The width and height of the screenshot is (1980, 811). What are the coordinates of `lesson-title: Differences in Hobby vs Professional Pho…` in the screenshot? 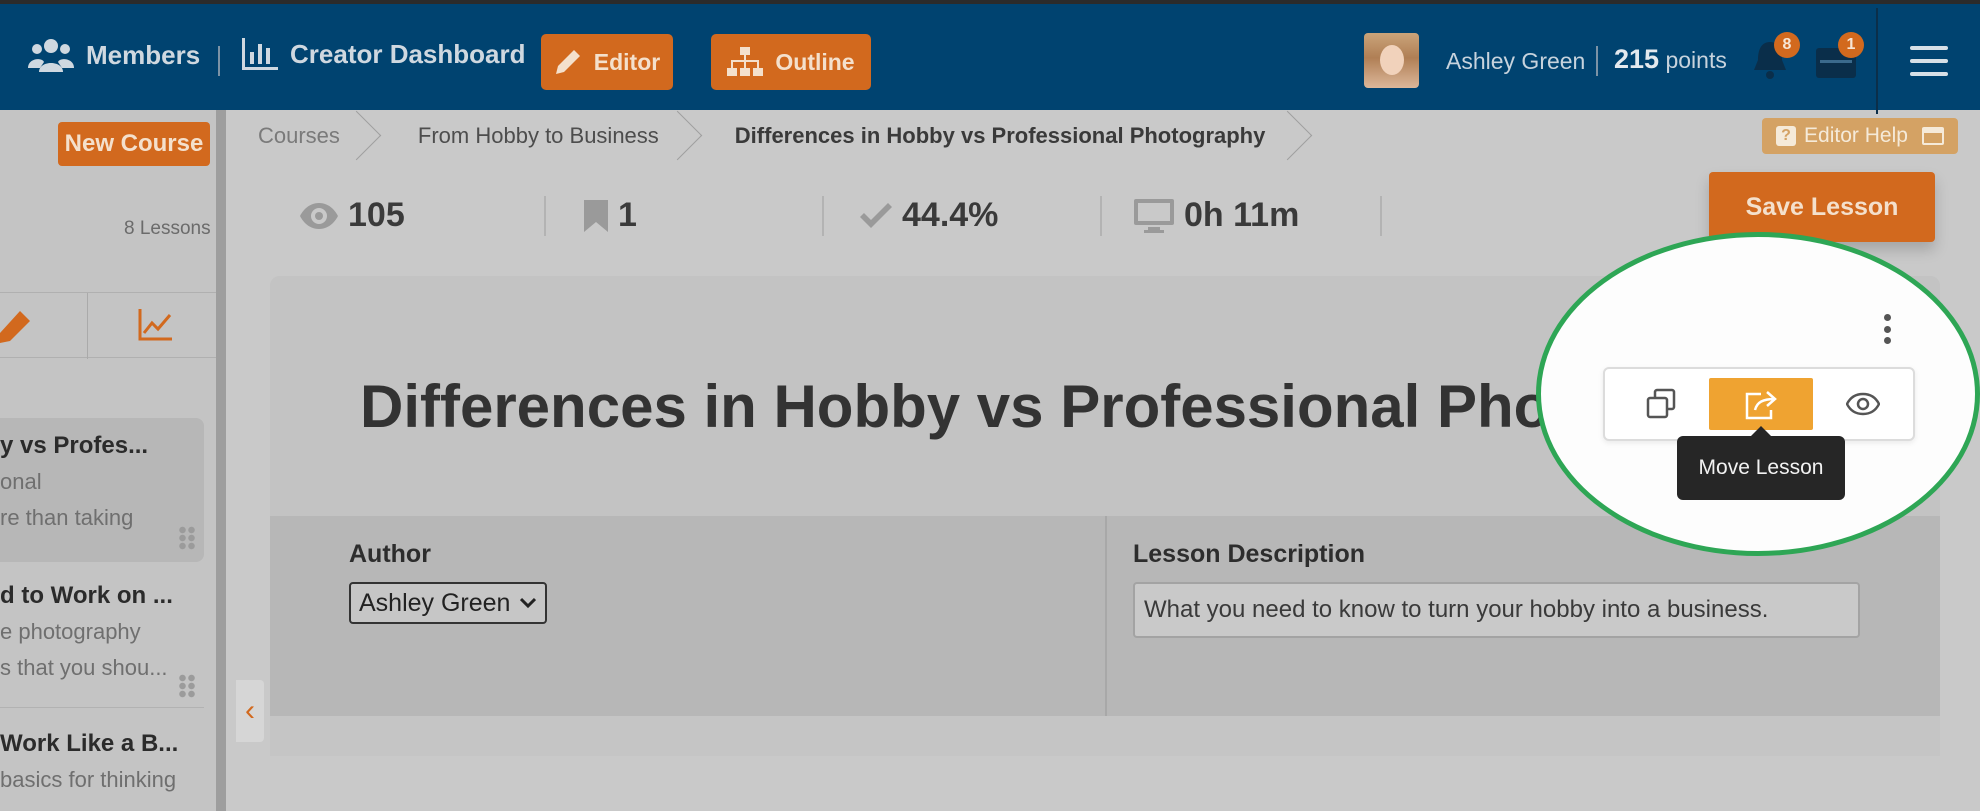 It's located at (1030, 406).